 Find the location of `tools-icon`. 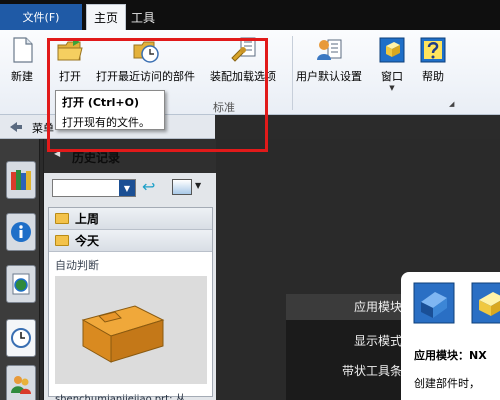

tools-icon is located at coordinates (16, 127).